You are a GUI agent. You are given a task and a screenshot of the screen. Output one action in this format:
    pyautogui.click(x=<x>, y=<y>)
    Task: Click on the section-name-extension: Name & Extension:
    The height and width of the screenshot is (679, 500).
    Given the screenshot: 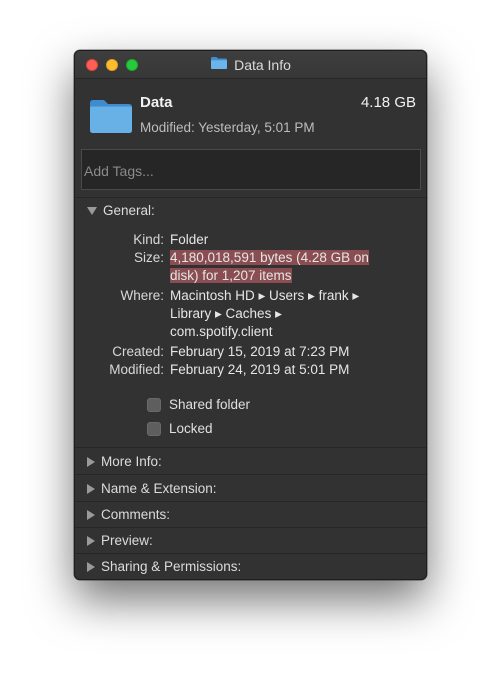 What is the action you would take?
    pyautogui.click(x=152, y=488)
    